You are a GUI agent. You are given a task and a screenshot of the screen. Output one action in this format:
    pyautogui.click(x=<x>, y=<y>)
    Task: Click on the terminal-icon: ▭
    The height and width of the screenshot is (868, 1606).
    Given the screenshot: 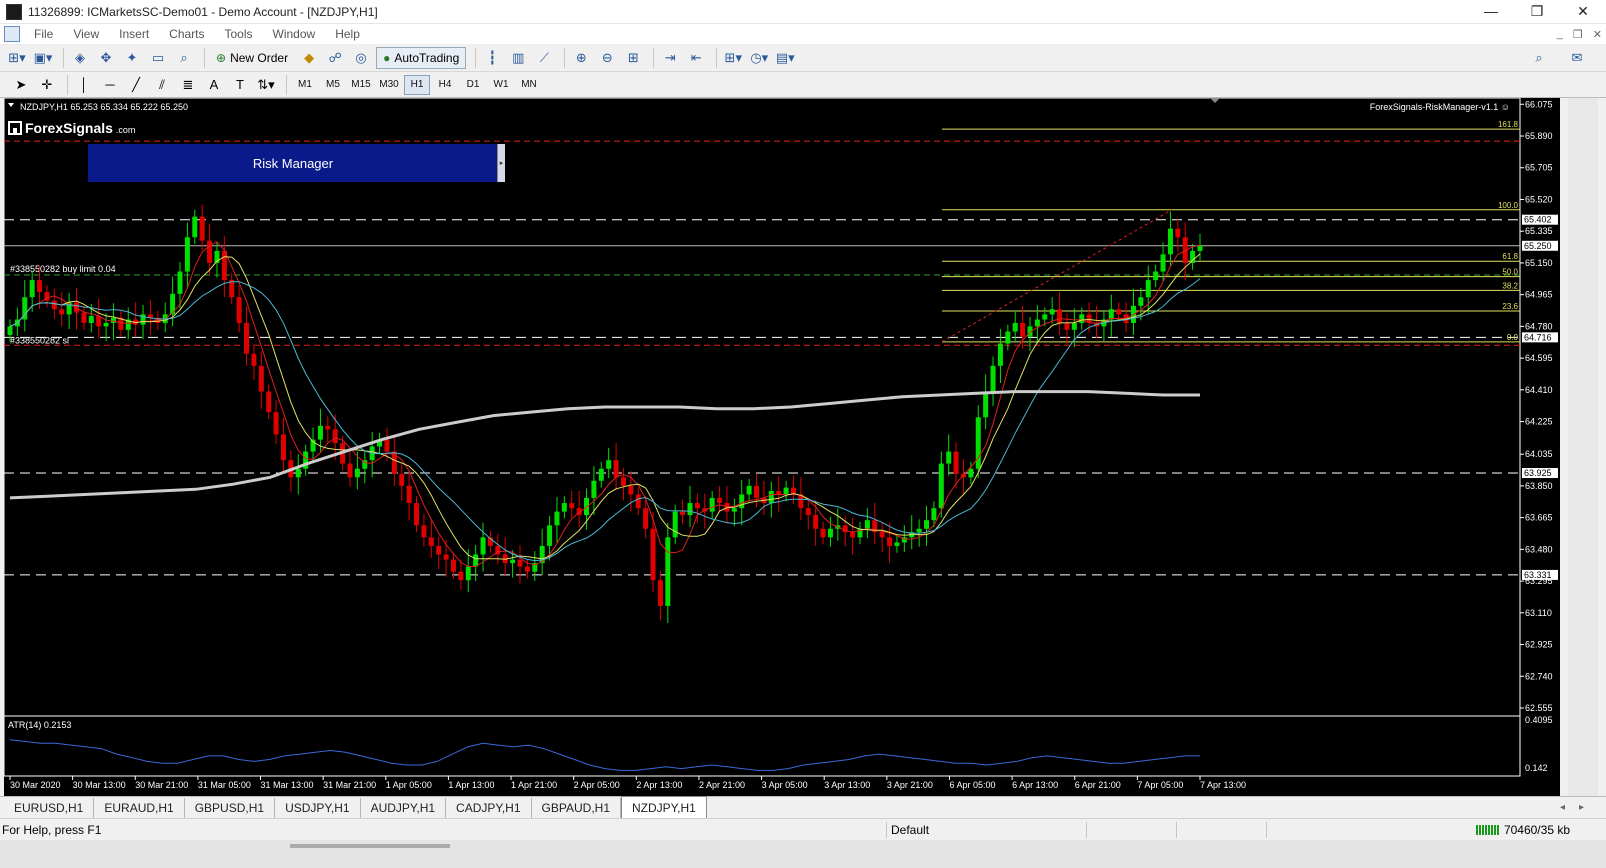 What is the action you would take?
    pyautogui.click(x=158, y=58)
    